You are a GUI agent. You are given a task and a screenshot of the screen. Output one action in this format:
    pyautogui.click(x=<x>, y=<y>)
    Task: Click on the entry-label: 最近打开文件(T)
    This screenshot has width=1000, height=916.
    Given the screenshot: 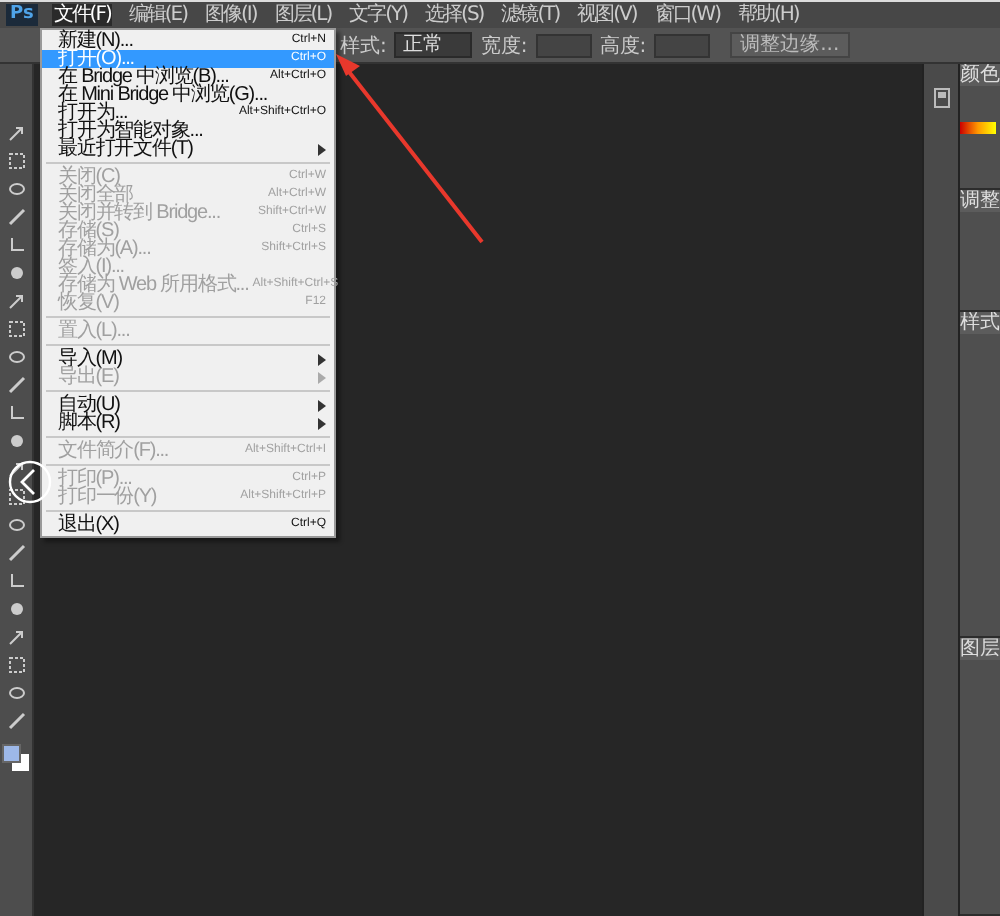 What is the action you would take?
    pyautogui.click(x=125, y=149)
    